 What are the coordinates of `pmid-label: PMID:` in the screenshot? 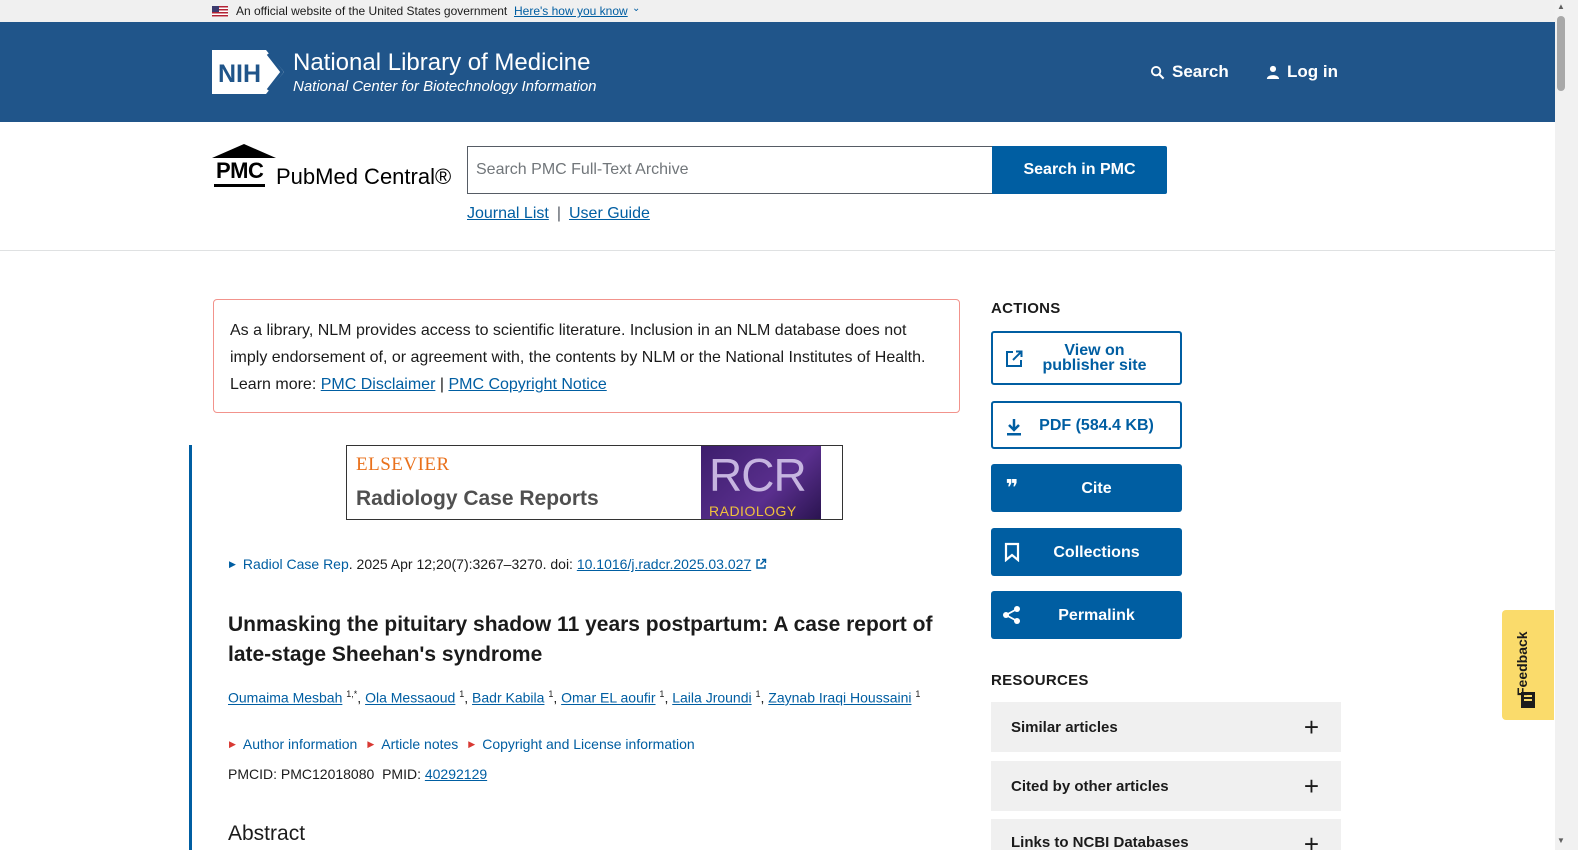 It's located at (401, 774).